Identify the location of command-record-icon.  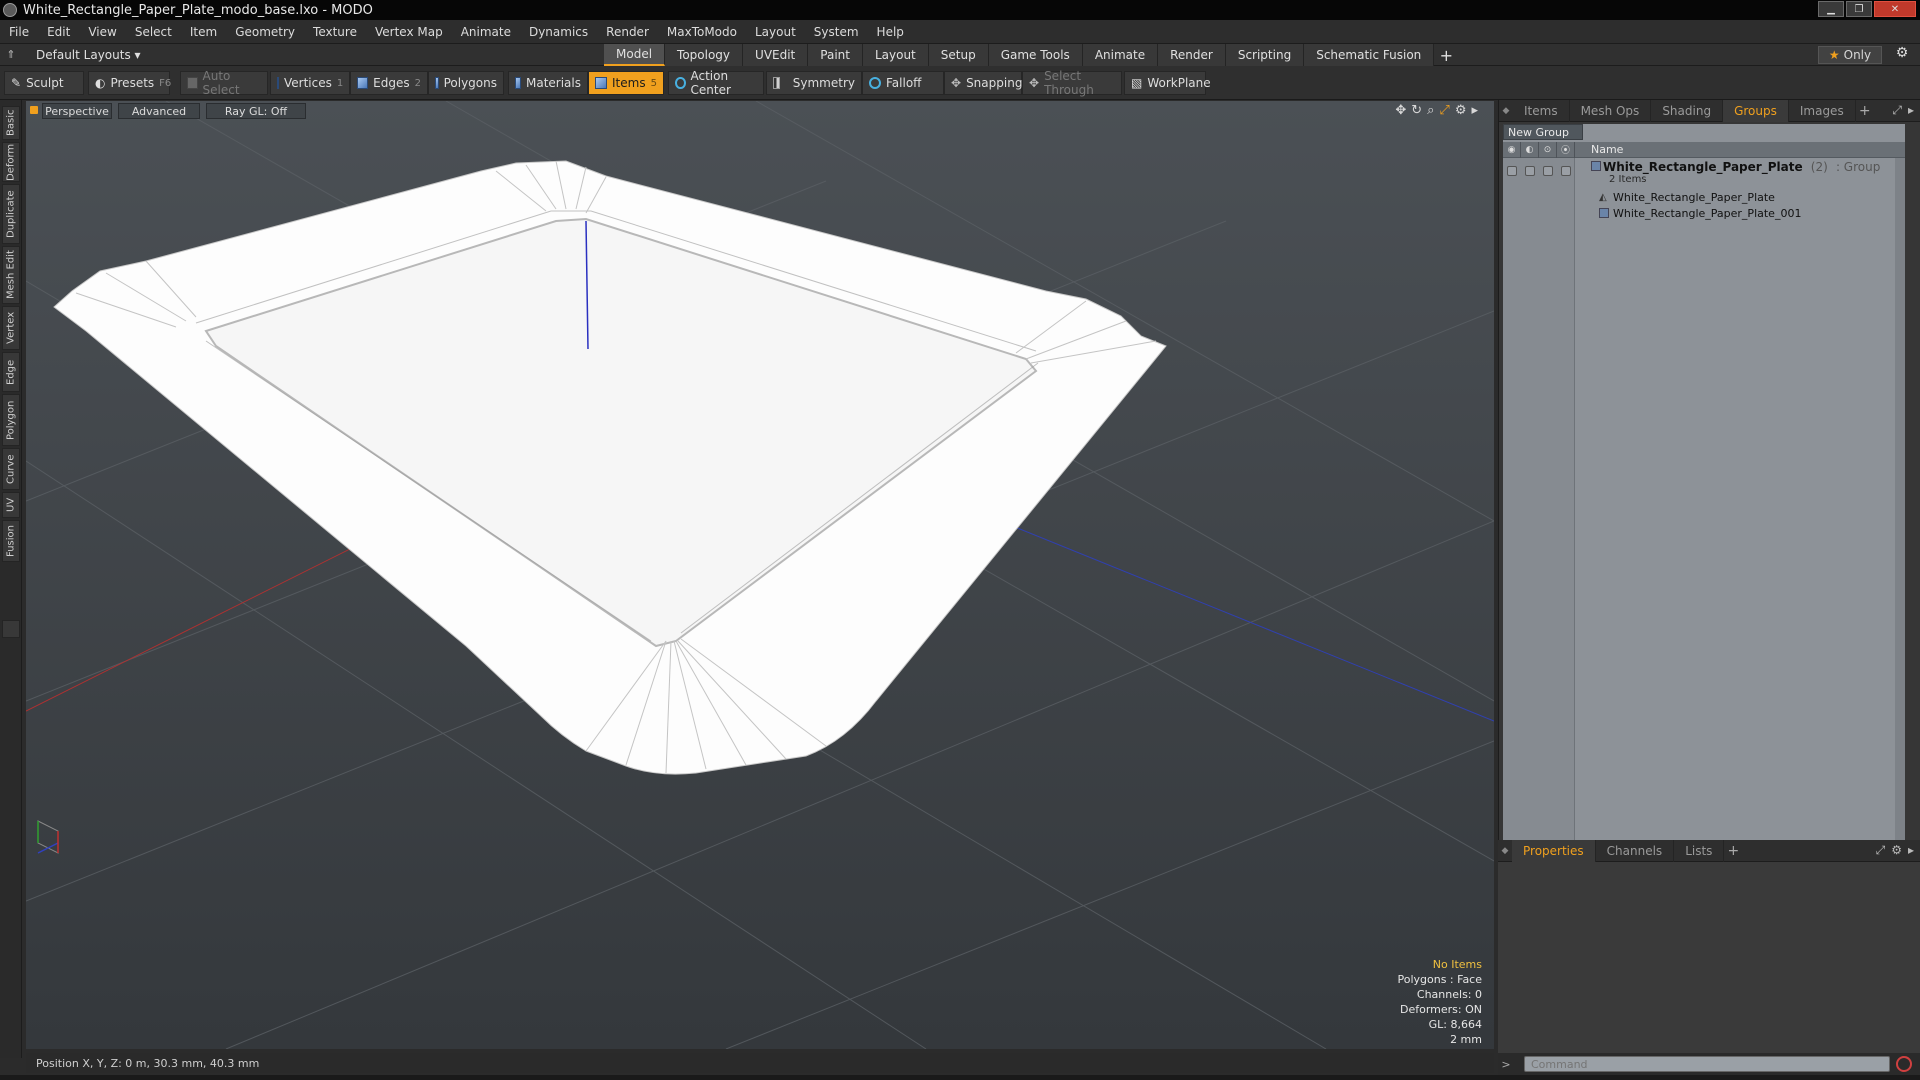
(1904, 1064).